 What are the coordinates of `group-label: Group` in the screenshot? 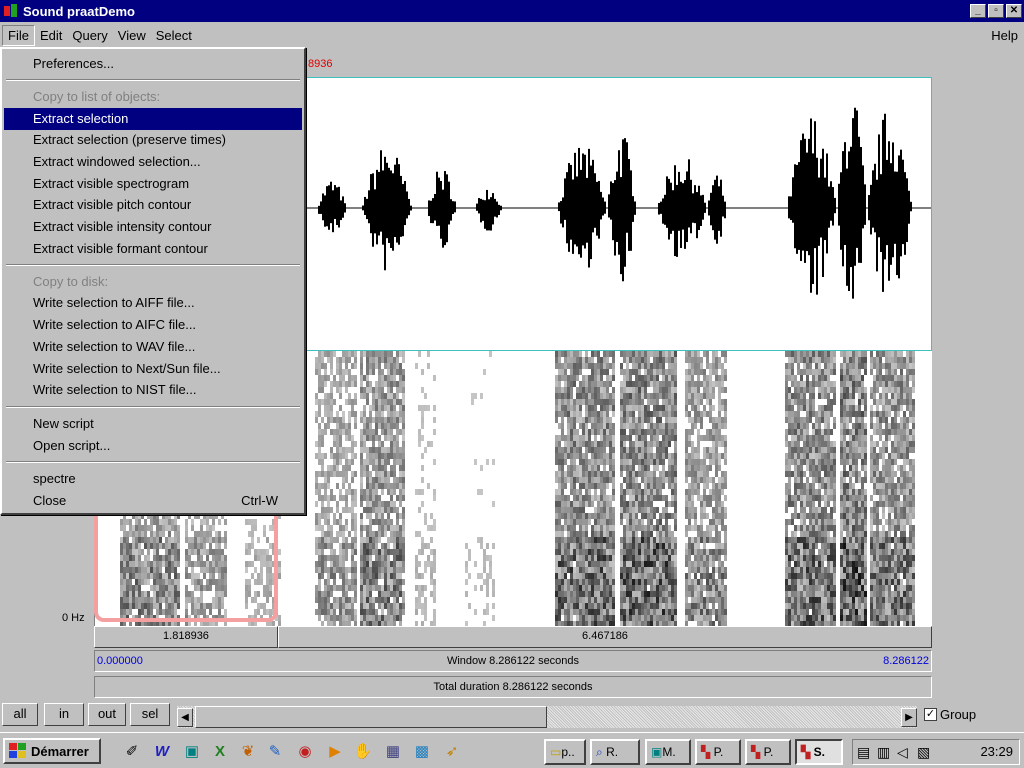 It's located at (958, 714).